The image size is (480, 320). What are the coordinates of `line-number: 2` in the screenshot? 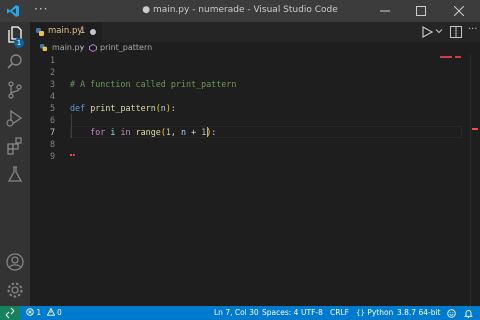 It's located at (52, 72).